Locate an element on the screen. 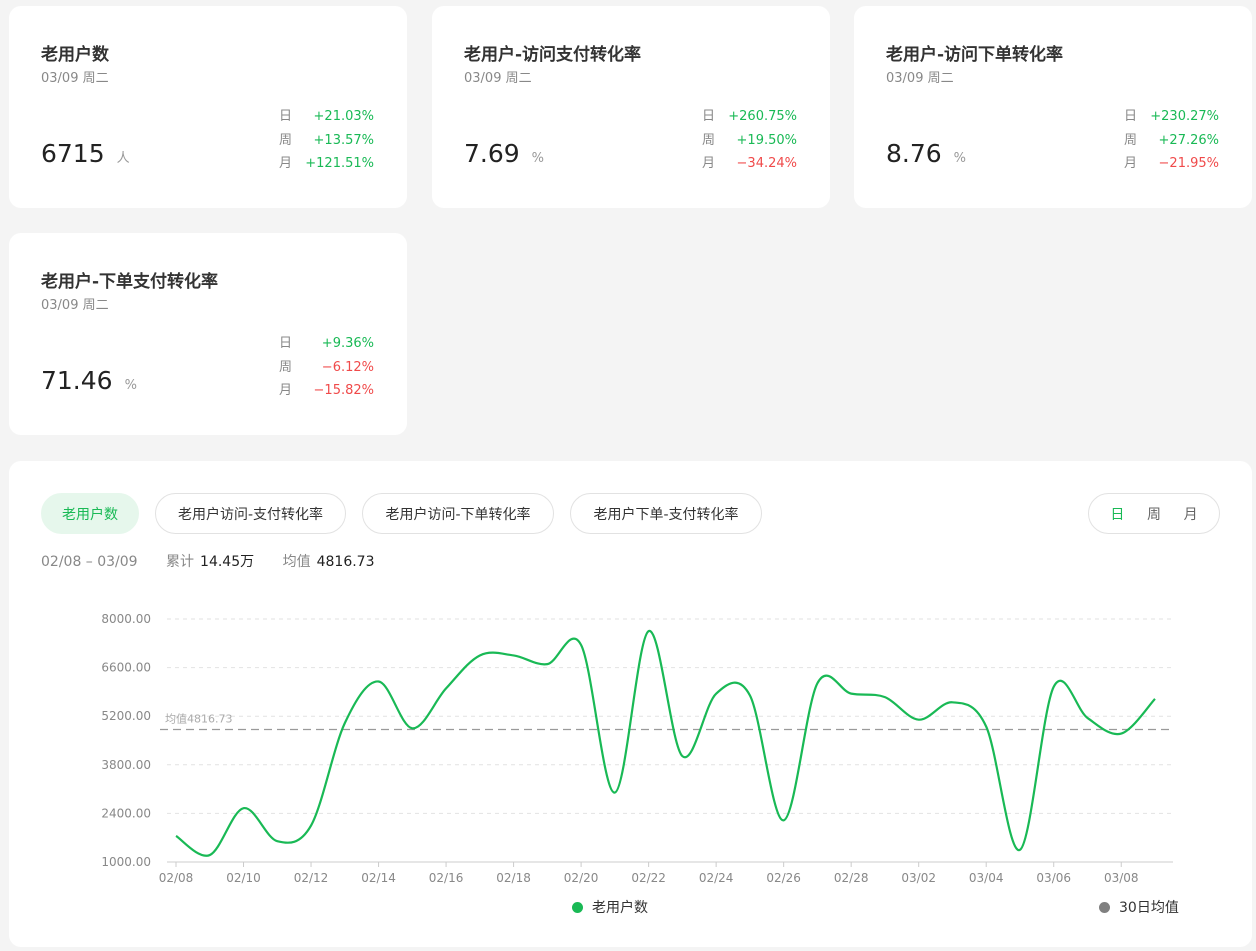  change-value: −34.24% is located at coordinates (766, 163).